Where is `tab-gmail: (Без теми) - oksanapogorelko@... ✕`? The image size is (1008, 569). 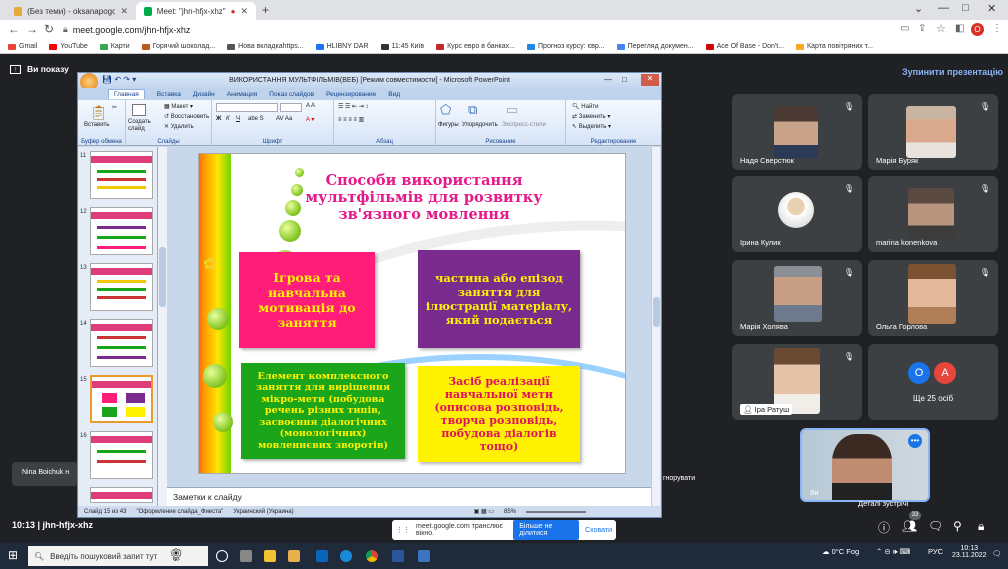
tab-gmail: (Без теми) - oksanapogorelko@... ✕ is located at coordinates (71, 11).